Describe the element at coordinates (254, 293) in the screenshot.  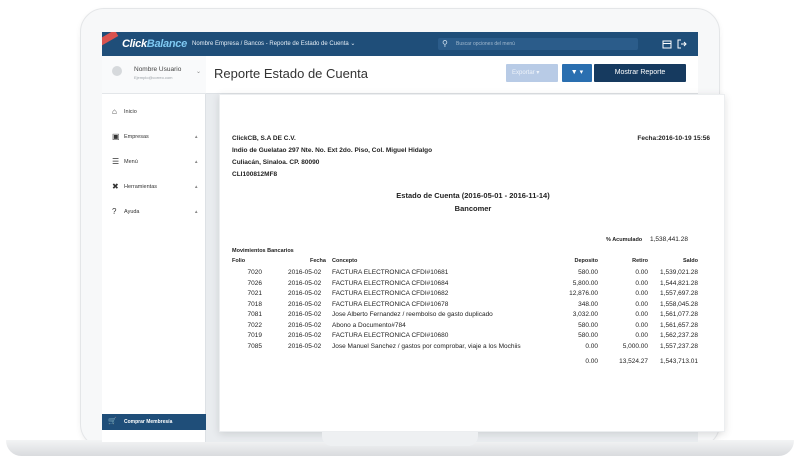
I see `cell-folio: 7021` at that location.